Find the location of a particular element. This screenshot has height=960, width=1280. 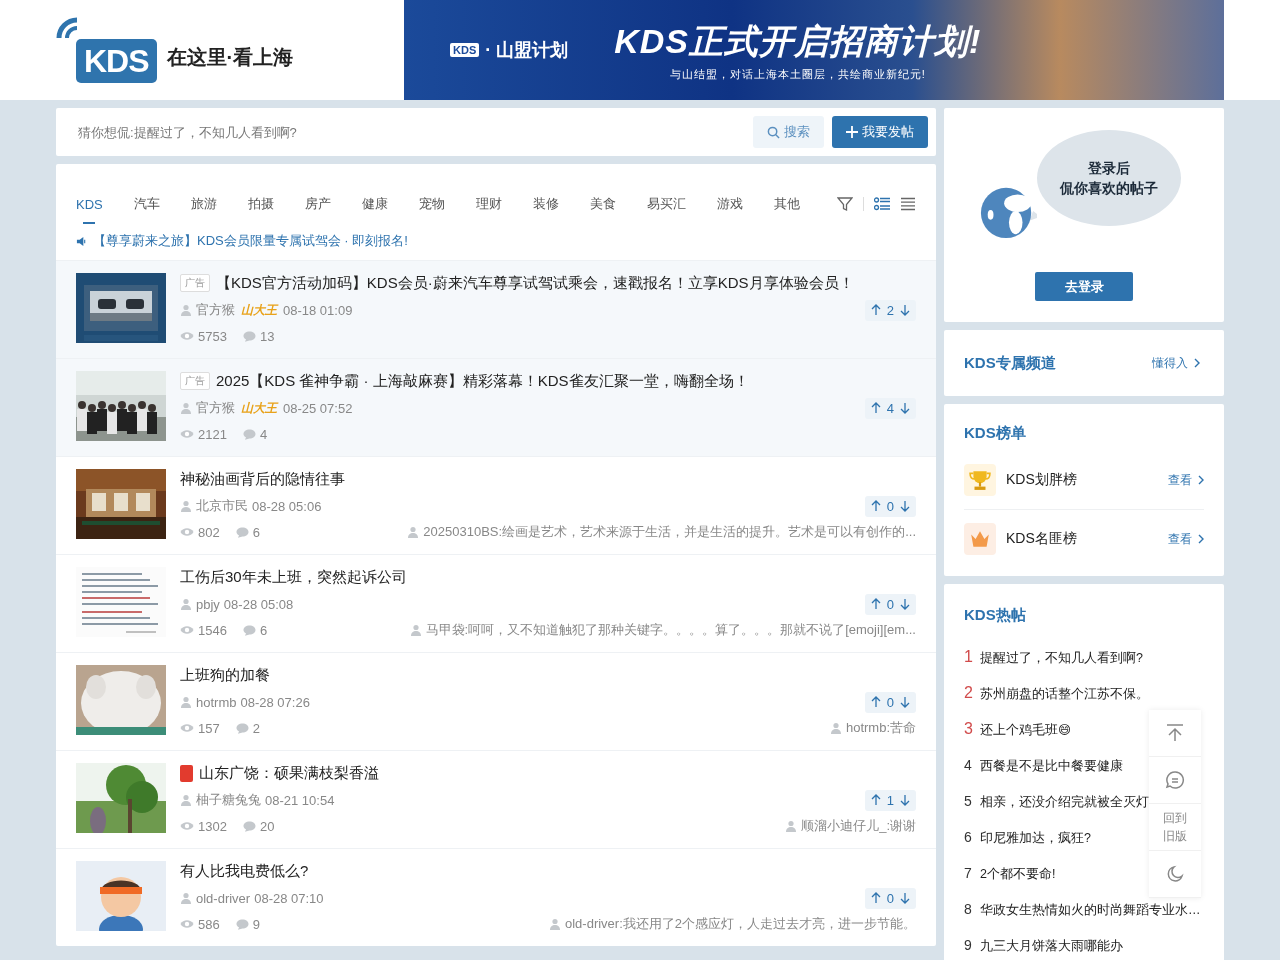

search-icon is located at coordinates (773, 132).